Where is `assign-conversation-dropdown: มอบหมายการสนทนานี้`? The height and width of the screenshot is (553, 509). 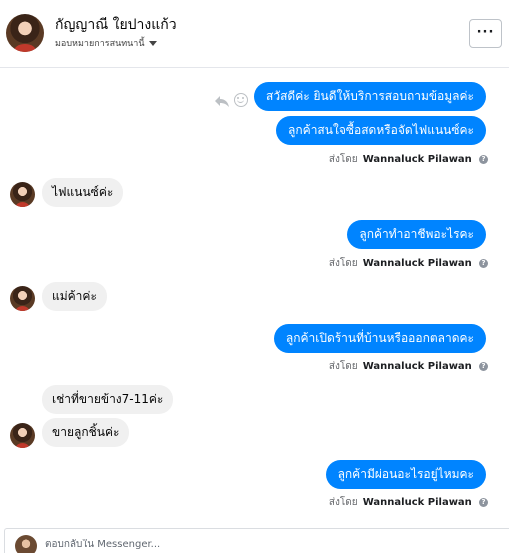
assign-conversation-dropdown: มอบหมายการสนทนานี้ is located at coordinates (106, 43).